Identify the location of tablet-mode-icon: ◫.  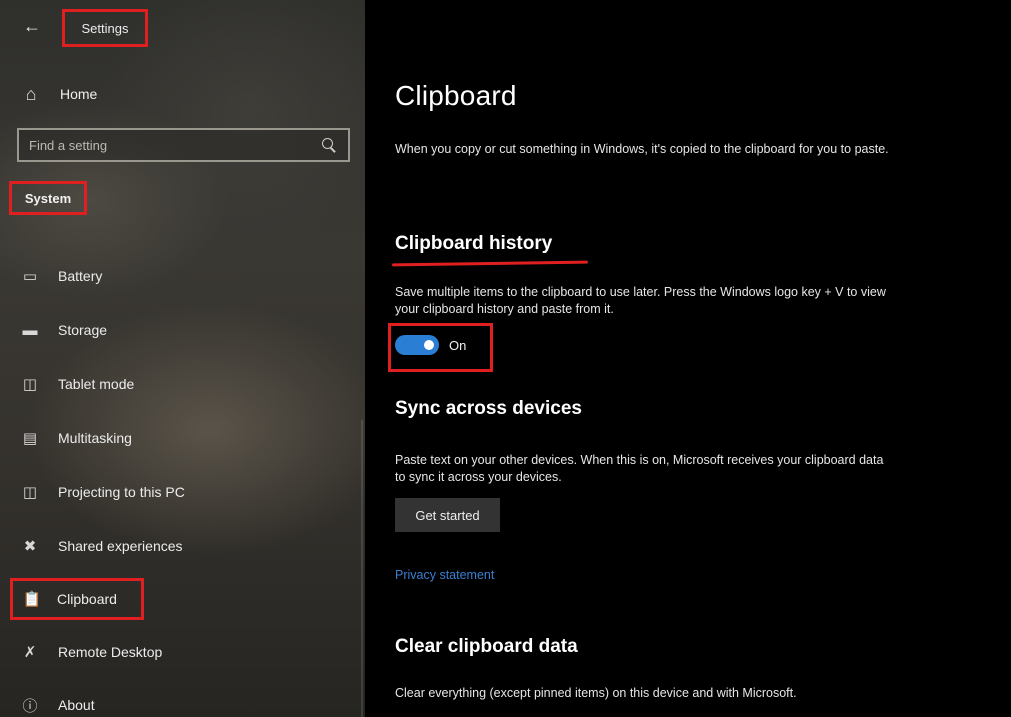
(30, 384).